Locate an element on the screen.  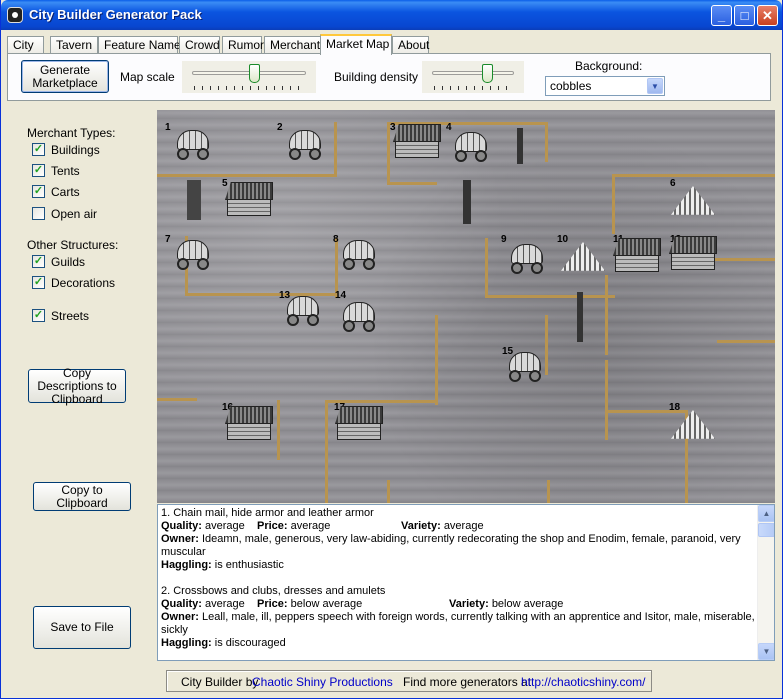
checkbox-label: Guilds is located at coordinates (68, 262).